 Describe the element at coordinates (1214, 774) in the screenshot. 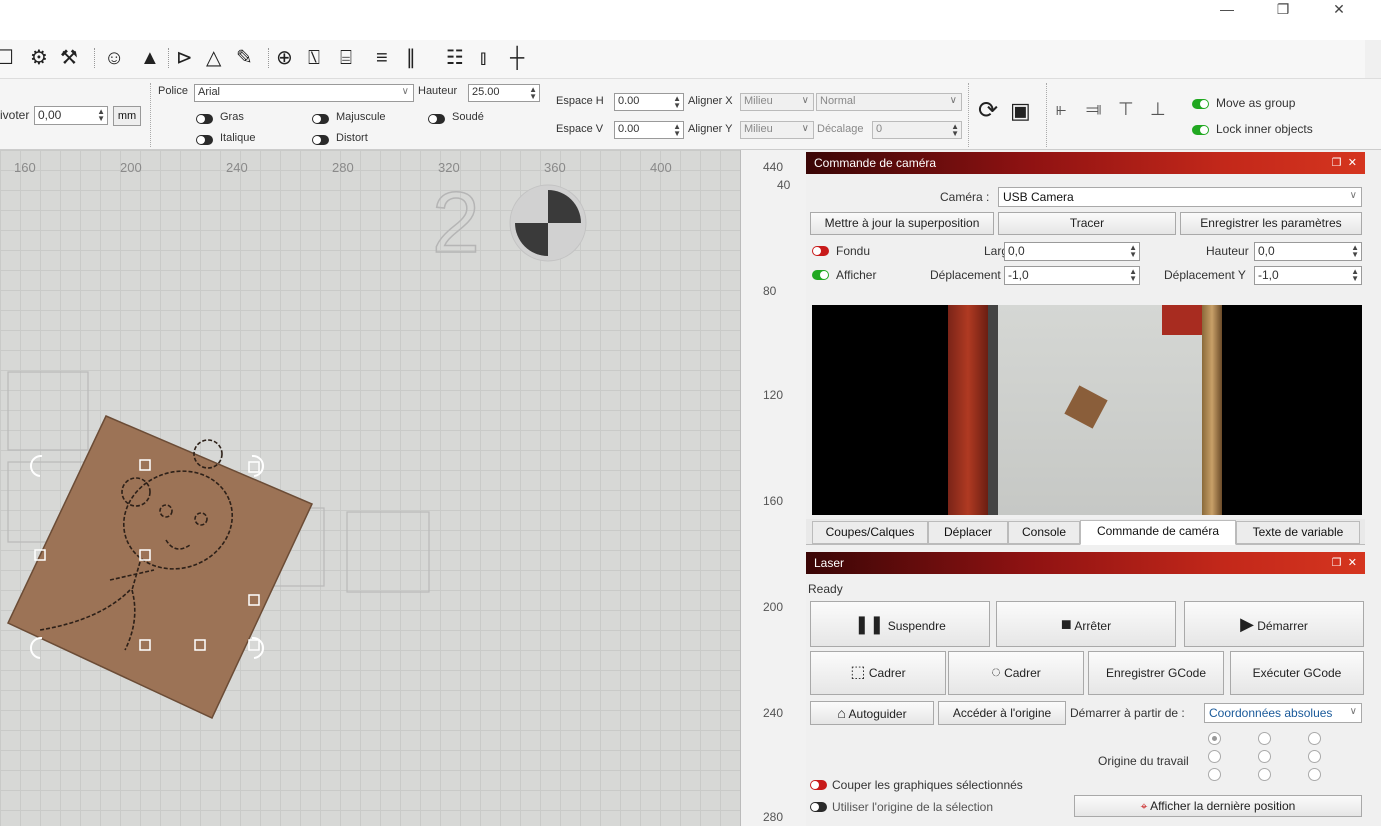

I see `origin-radio-bl` at that location.